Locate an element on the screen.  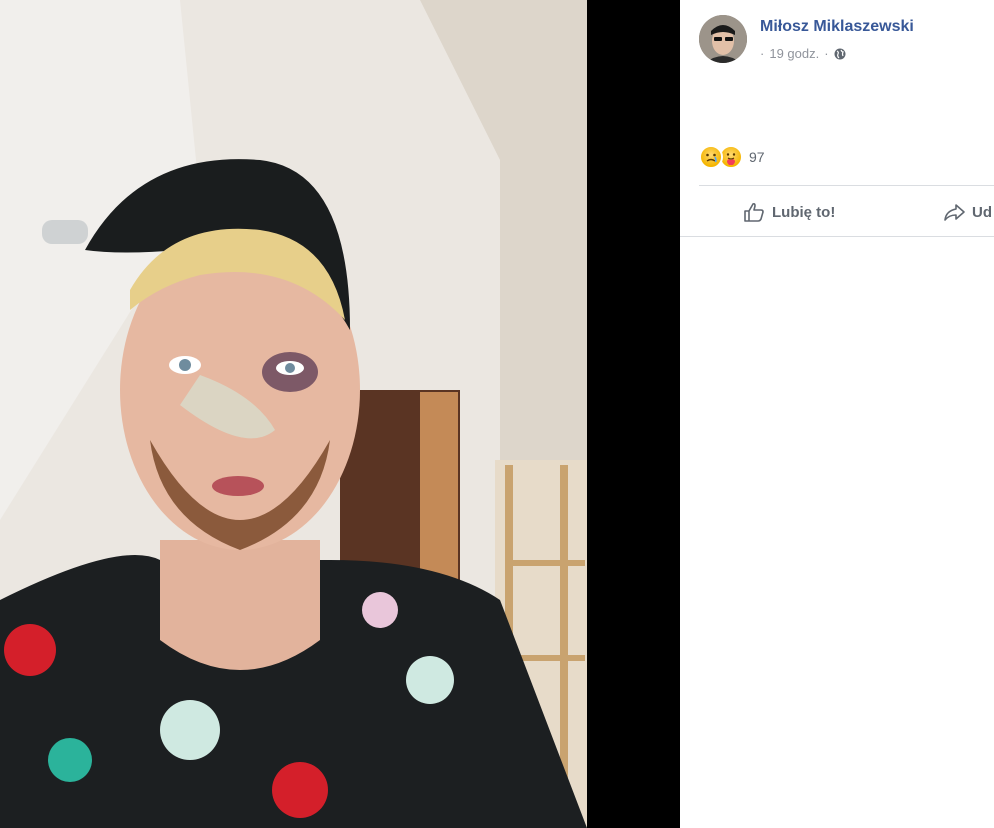
share-button: Ud is located at coordinates (967, 212).